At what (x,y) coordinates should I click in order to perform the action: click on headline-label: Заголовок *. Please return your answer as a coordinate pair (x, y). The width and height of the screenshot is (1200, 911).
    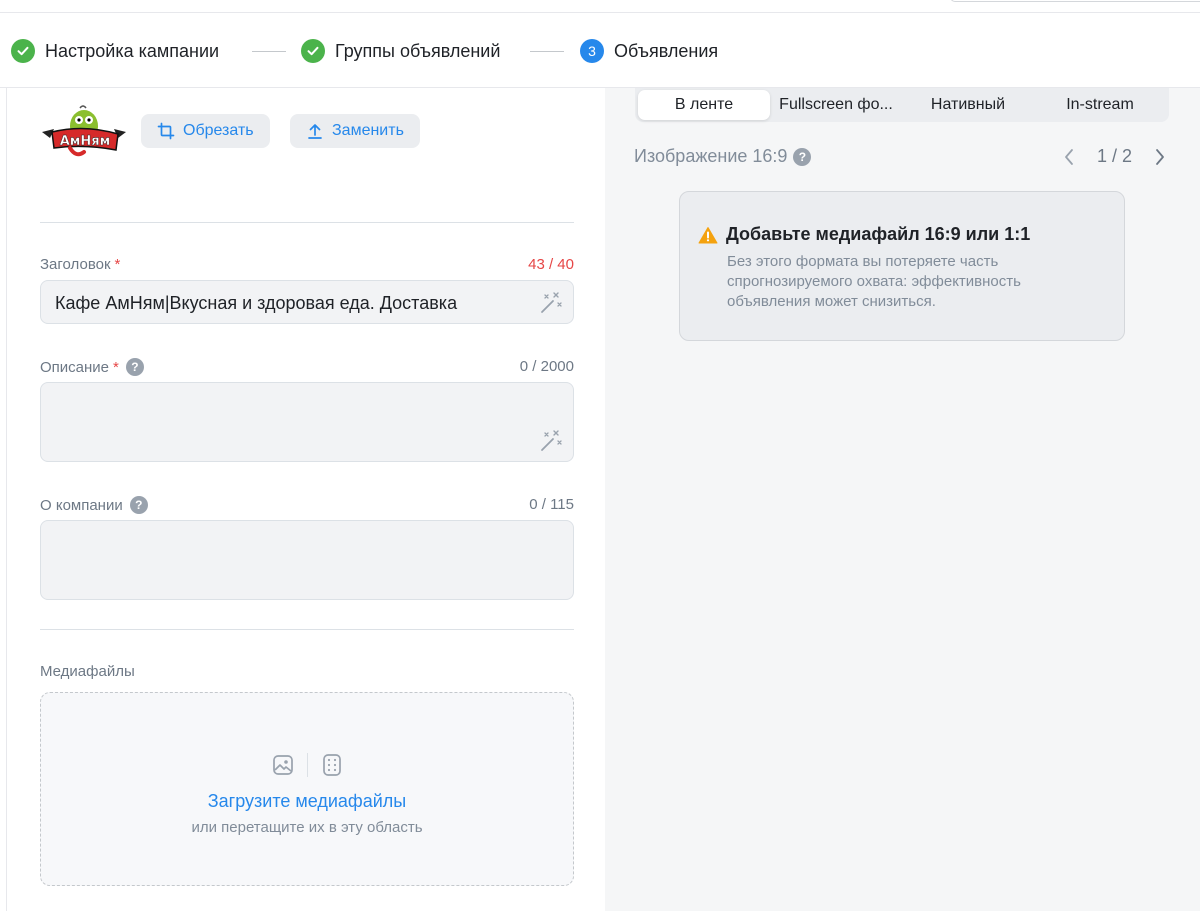
    Looking at the image, I should click on (80, 264).